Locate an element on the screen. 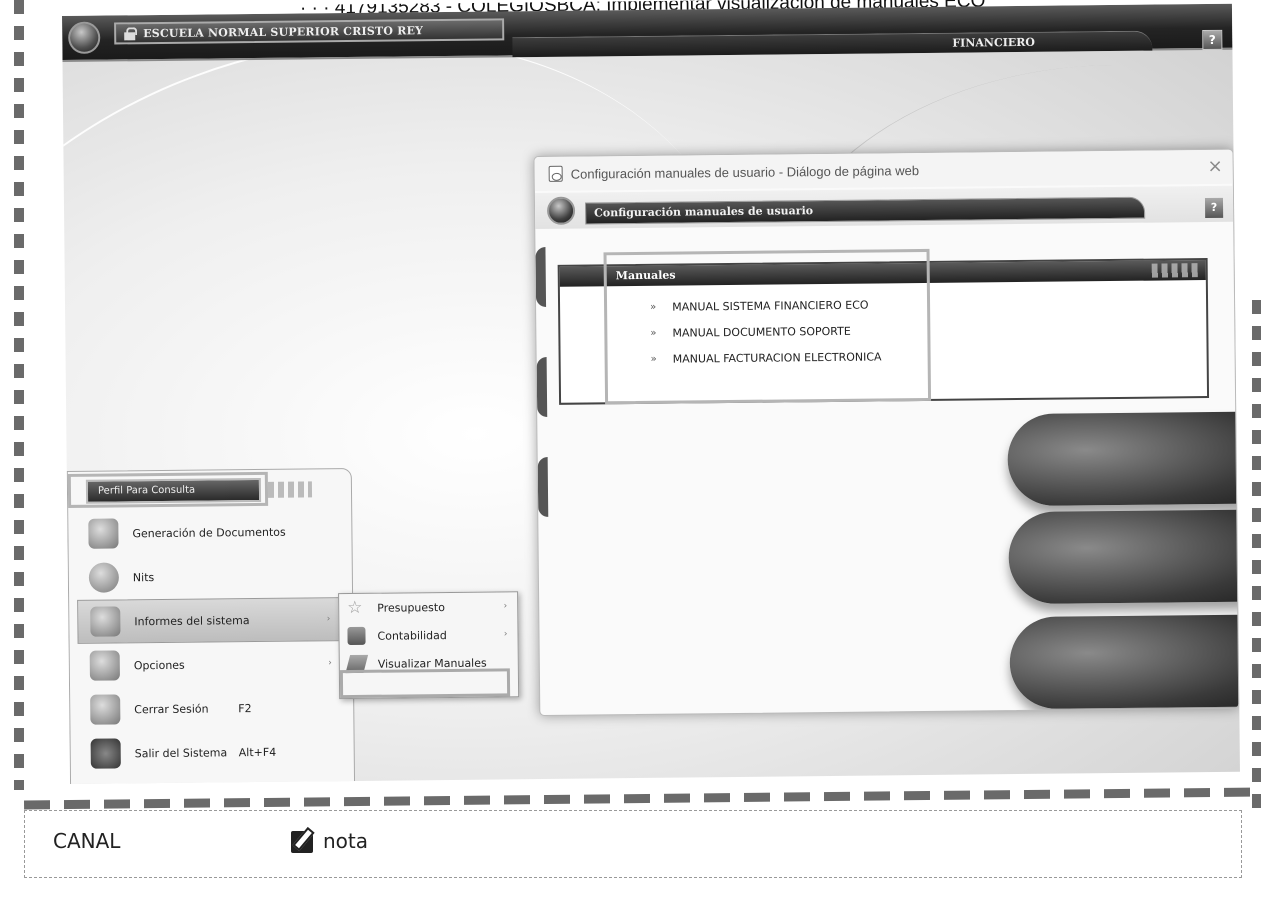  lock-icon is located at coordinates (129, 33).